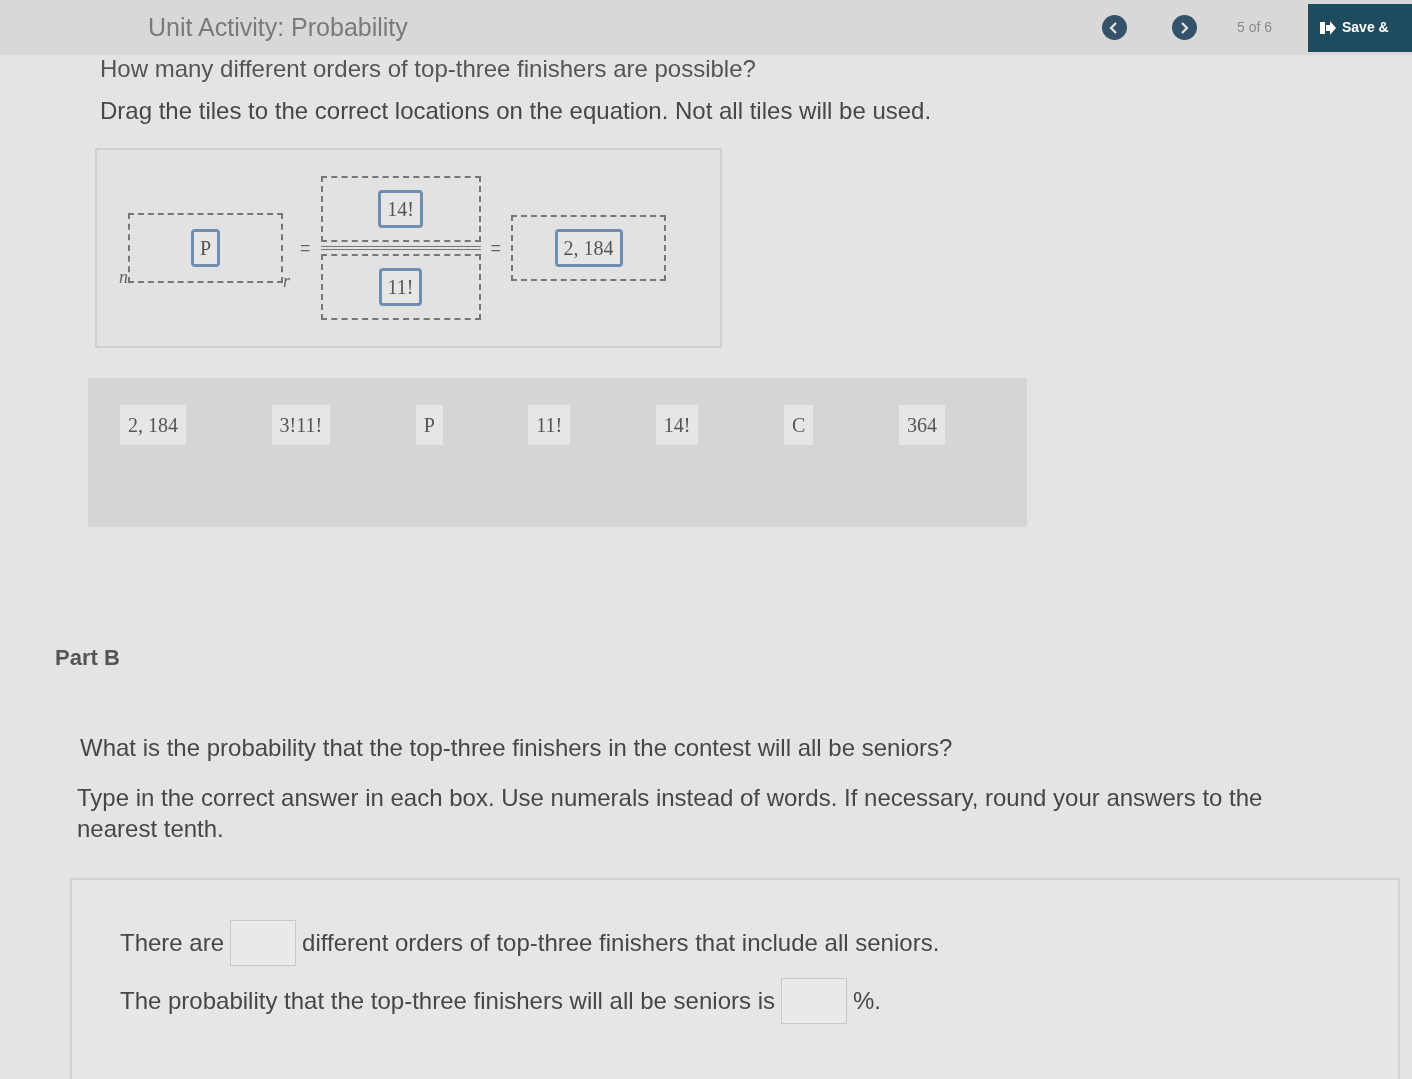 This screenshot has height=1079, width=1412. What do you see at coordinates (172, 943) in the screenshot?
I see `sentence-text: There are` at bounding box center [172, 943].